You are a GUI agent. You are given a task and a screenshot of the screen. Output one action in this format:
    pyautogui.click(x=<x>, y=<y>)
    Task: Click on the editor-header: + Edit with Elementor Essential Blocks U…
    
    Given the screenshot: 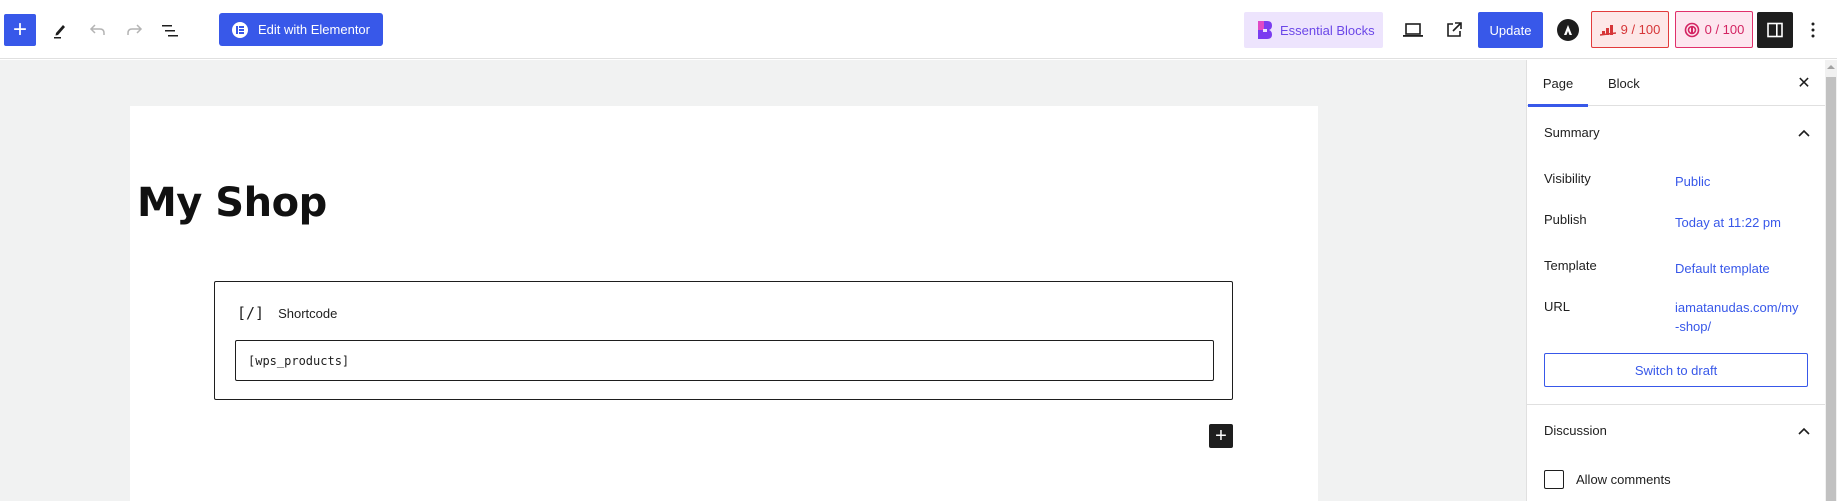 What is the action you would take?
    pyautogui.click(x=918, y=29)
    